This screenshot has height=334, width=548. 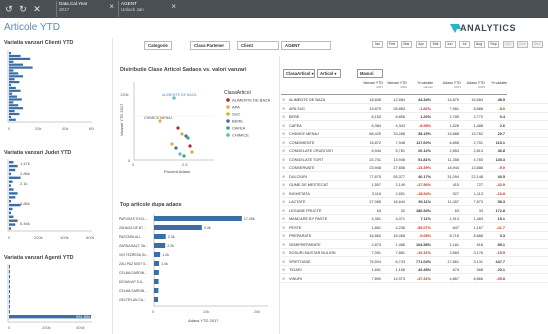 What do you see at coordinates (306, 45) in the screenshot?
I see `filter-agent: AGENT` at bounding box center [306, 45].